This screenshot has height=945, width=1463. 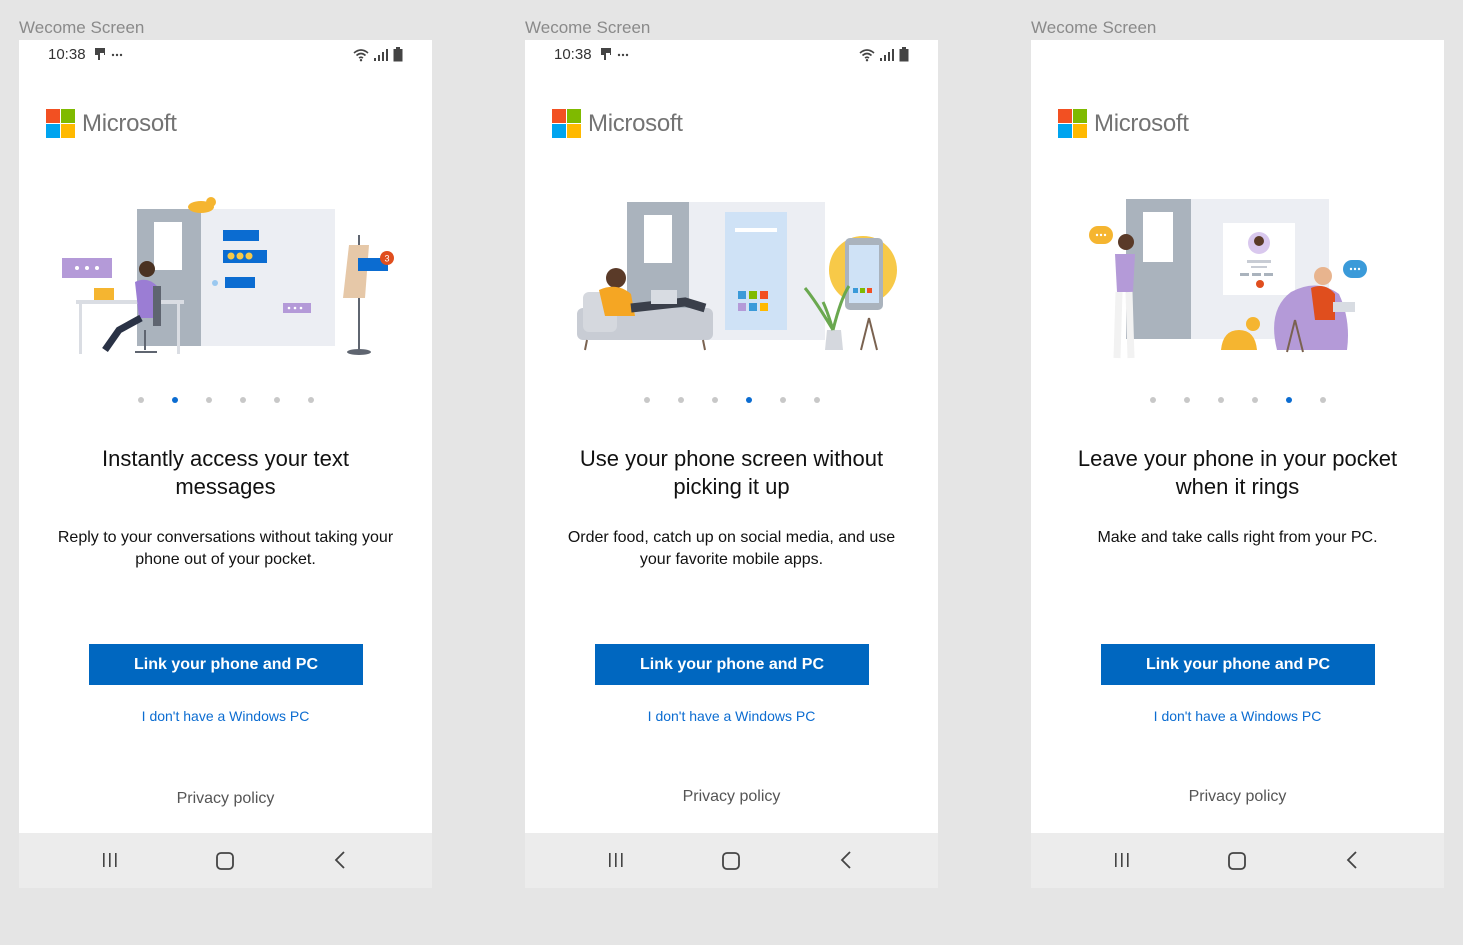 What do you see at coordinates (228, 276) in the screenshot?
I see `illustration-woman-laptop-messages: 3` at bounding box center [228, 276].